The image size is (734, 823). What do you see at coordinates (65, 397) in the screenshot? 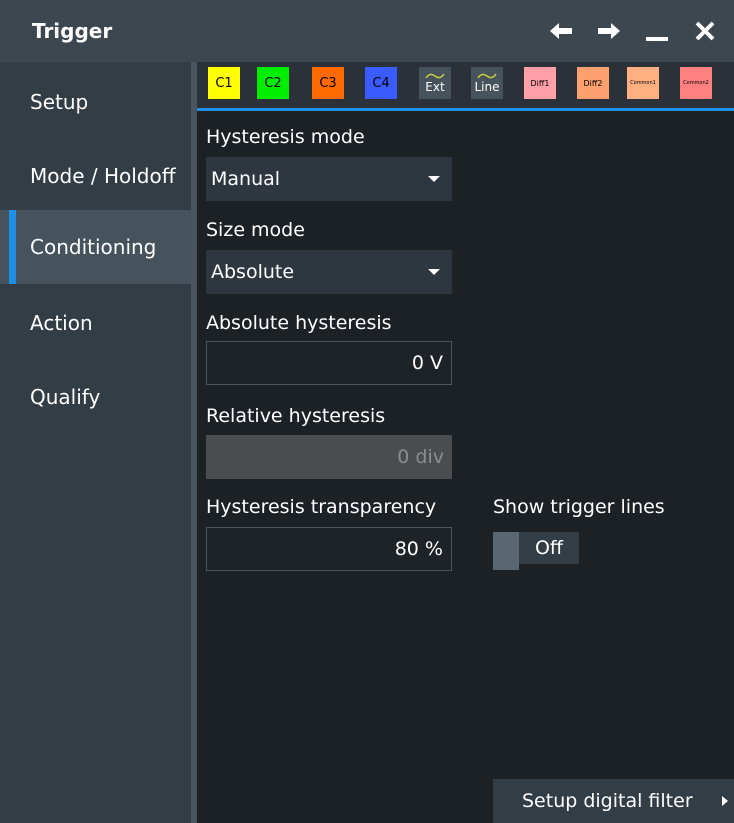
I see `sidebar-item-label: Qualify` at bounding box center [65, 397].